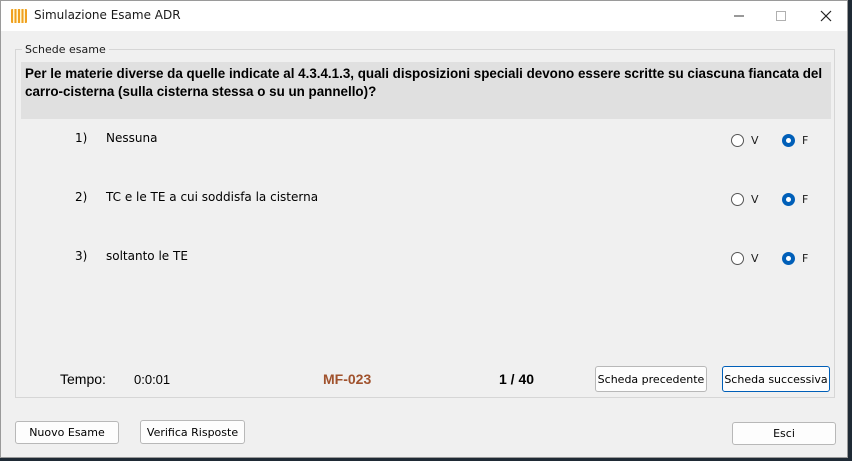 This screenshot has width=852, height=461. I want to click on answer-1-true-radio: V, so click(745, 140).